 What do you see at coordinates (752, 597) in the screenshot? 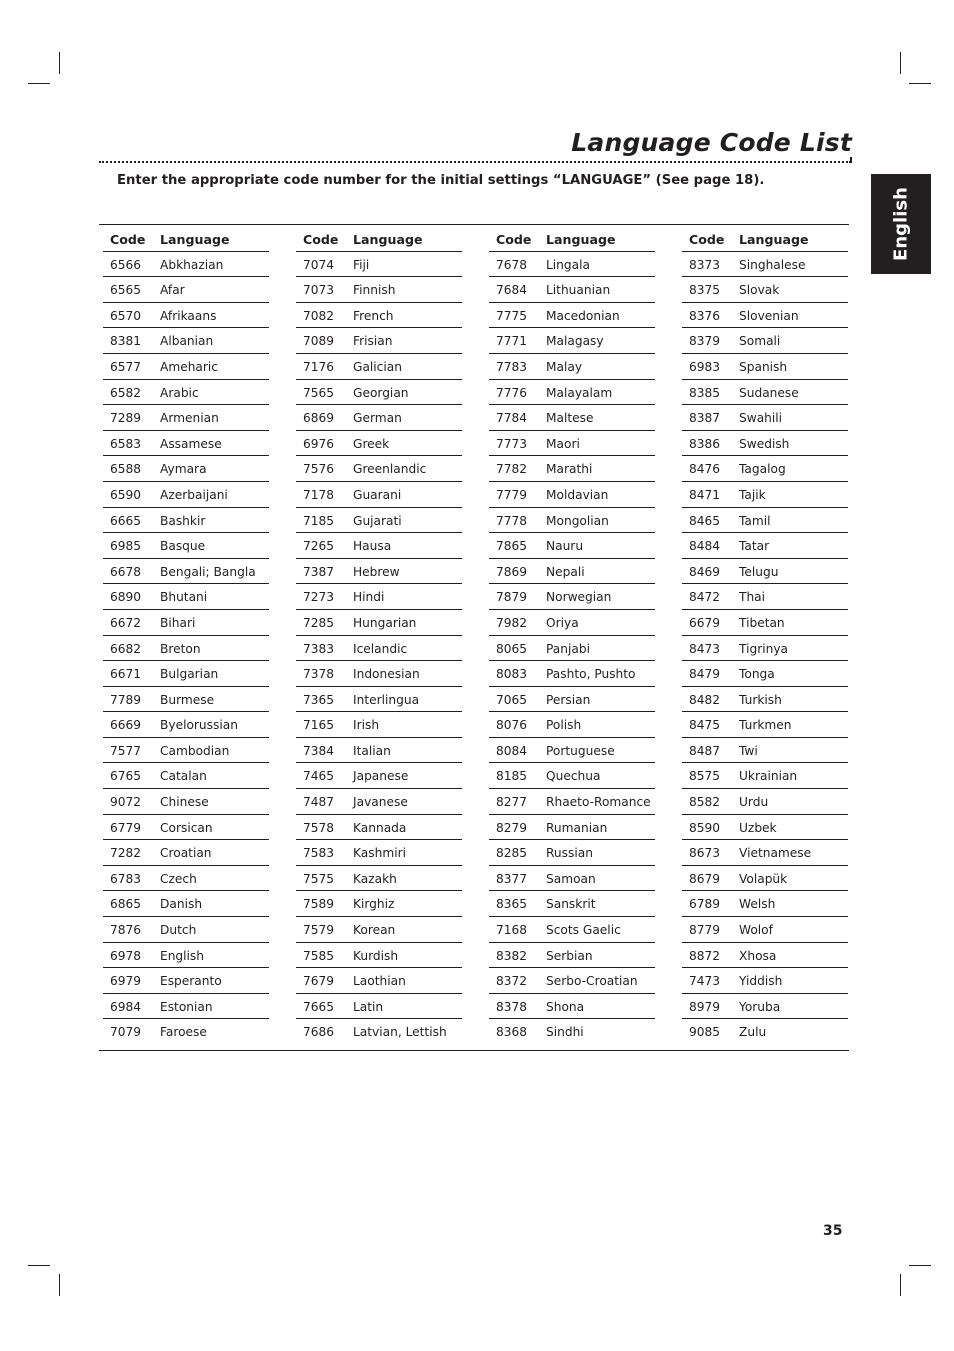
I see `language-name: Thai` at bounding box center [752, 597].